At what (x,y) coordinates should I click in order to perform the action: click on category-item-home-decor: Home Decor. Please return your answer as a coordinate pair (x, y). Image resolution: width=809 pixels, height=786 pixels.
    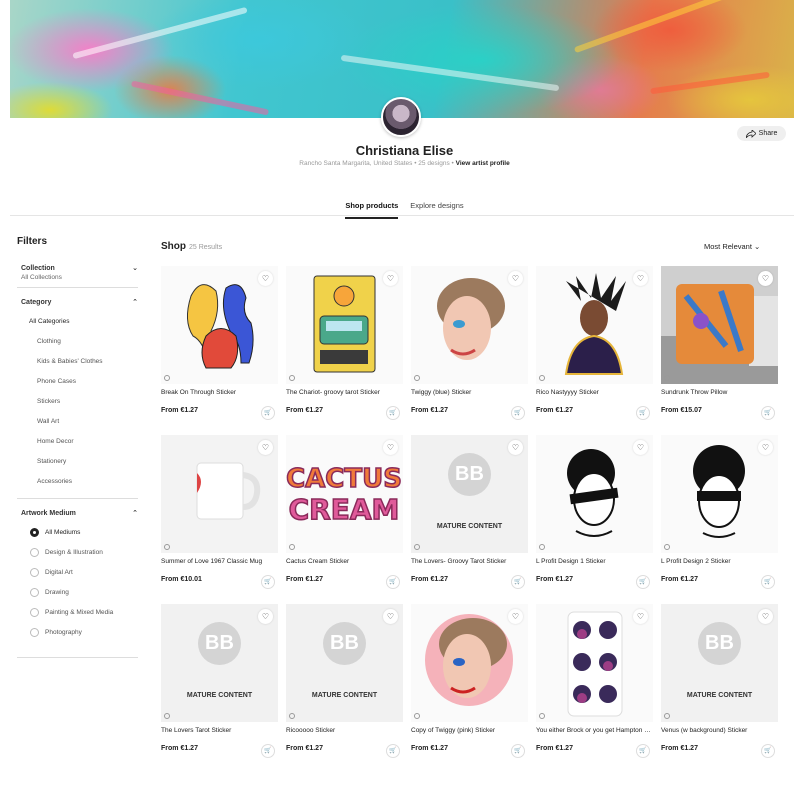
    Looking at the image, I should click on (79, 442).